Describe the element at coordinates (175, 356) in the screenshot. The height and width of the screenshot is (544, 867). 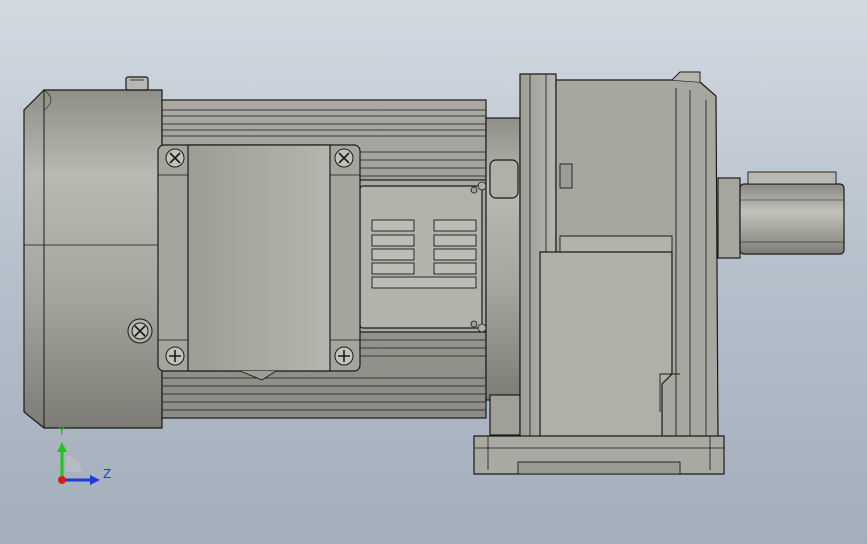
I see `screw-bottom-left` at that location.